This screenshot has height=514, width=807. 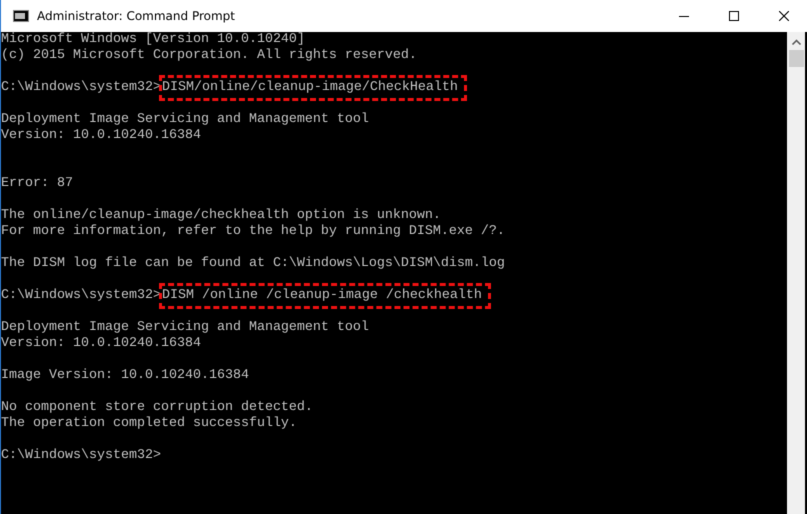 I want to click on command-text: DISM /online /cleanup-image /checkhealth, so click(x=324, y=296).